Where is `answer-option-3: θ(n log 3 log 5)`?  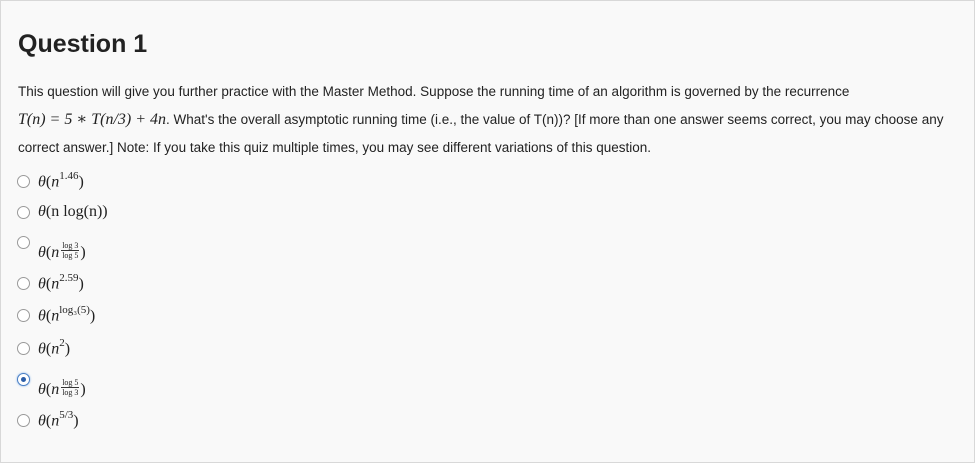
answer-option-3: θ(n log 3 log 5) is located at coordinates (51, 248).